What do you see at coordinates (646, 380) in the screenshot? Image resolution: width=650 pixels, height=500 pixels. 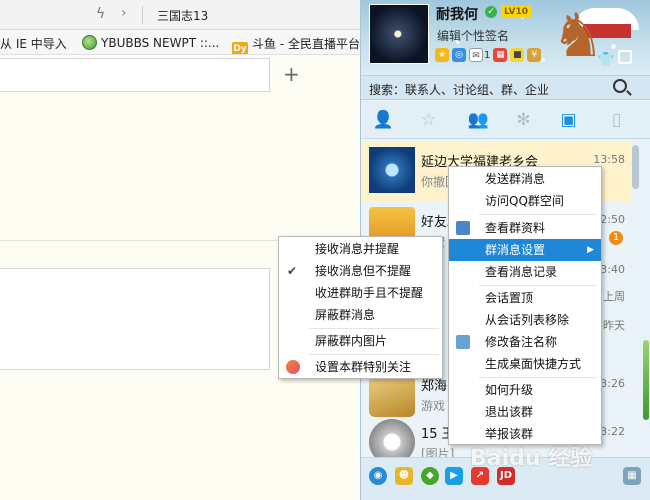 I see `volume-indicator` at bounding box center [646, 380].